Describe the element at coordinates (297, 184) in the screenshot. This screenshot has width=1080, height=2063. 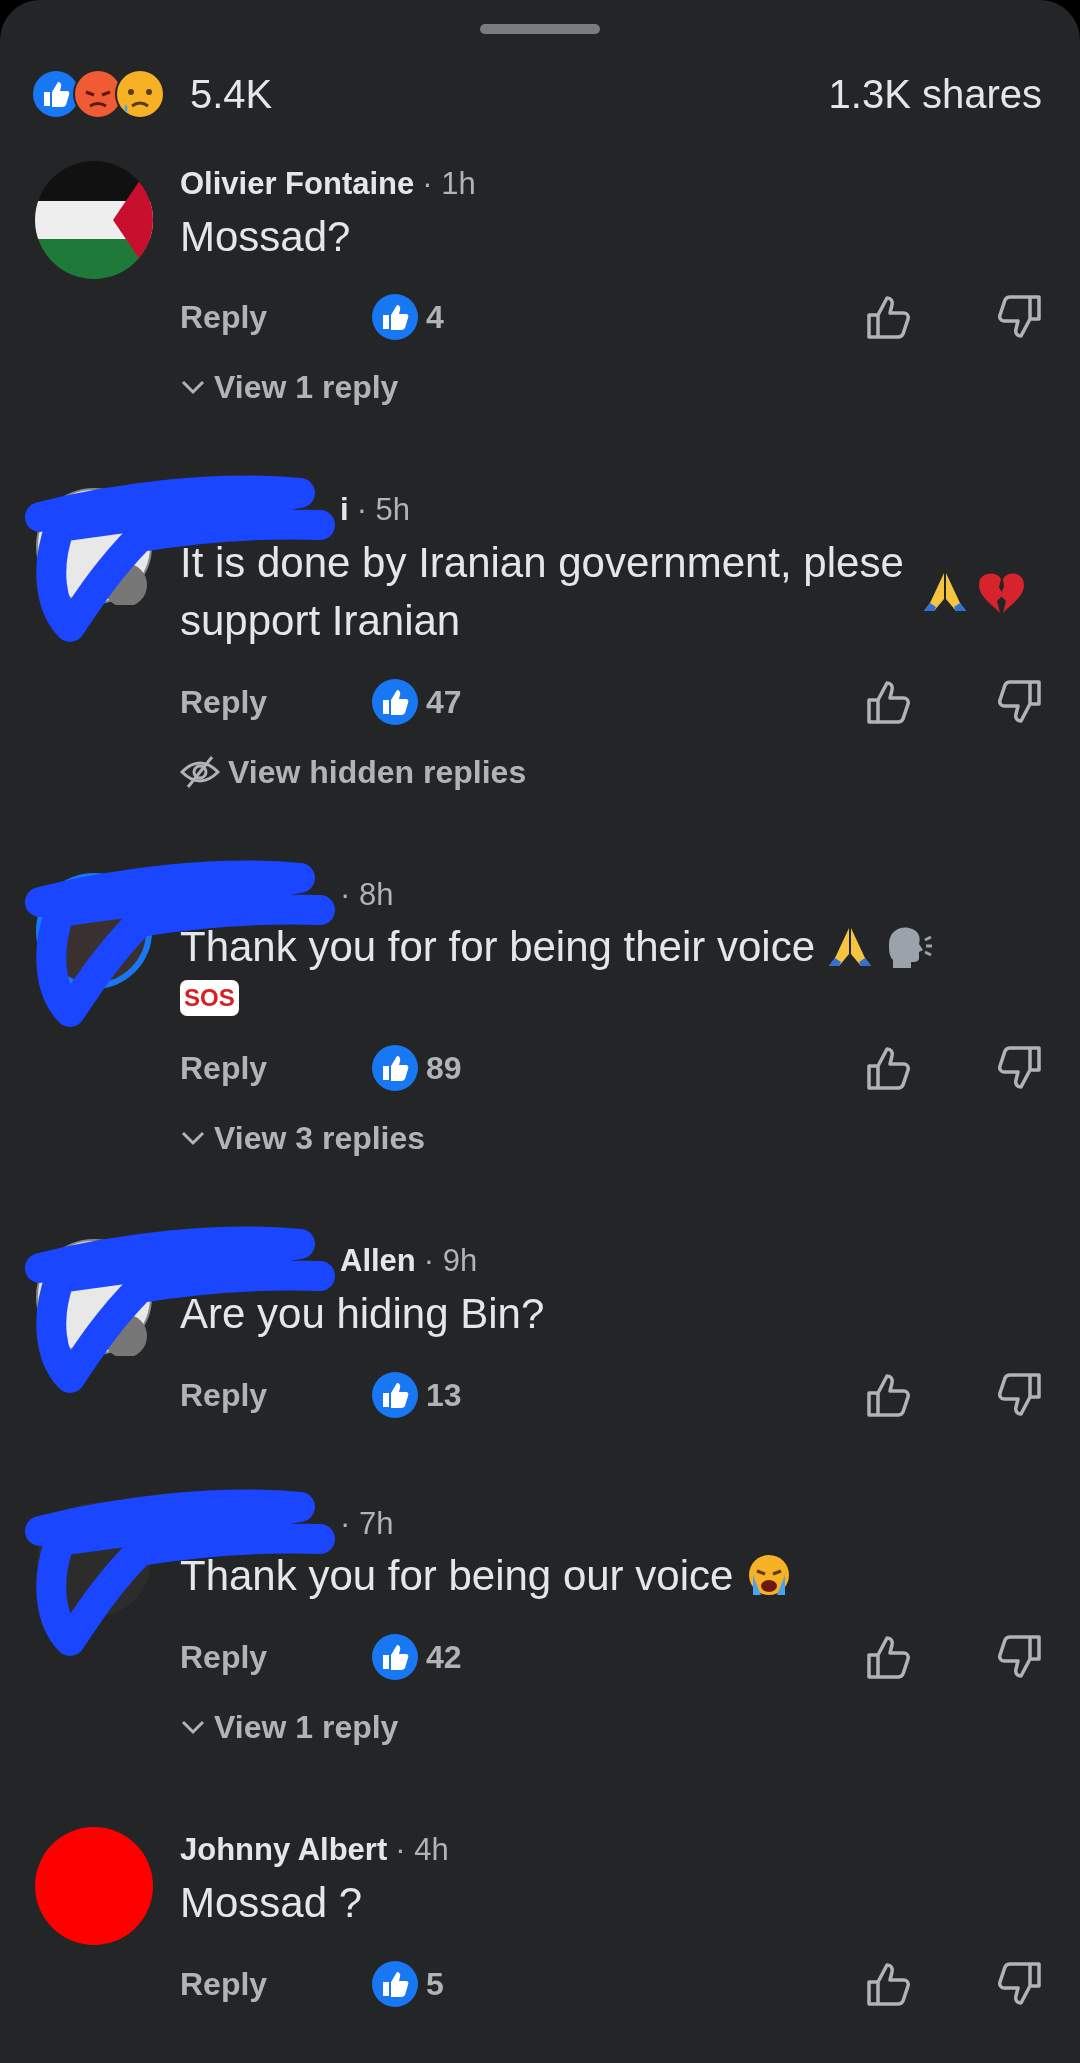
I see `commenter-name: Olivier Fontaine` at that location.